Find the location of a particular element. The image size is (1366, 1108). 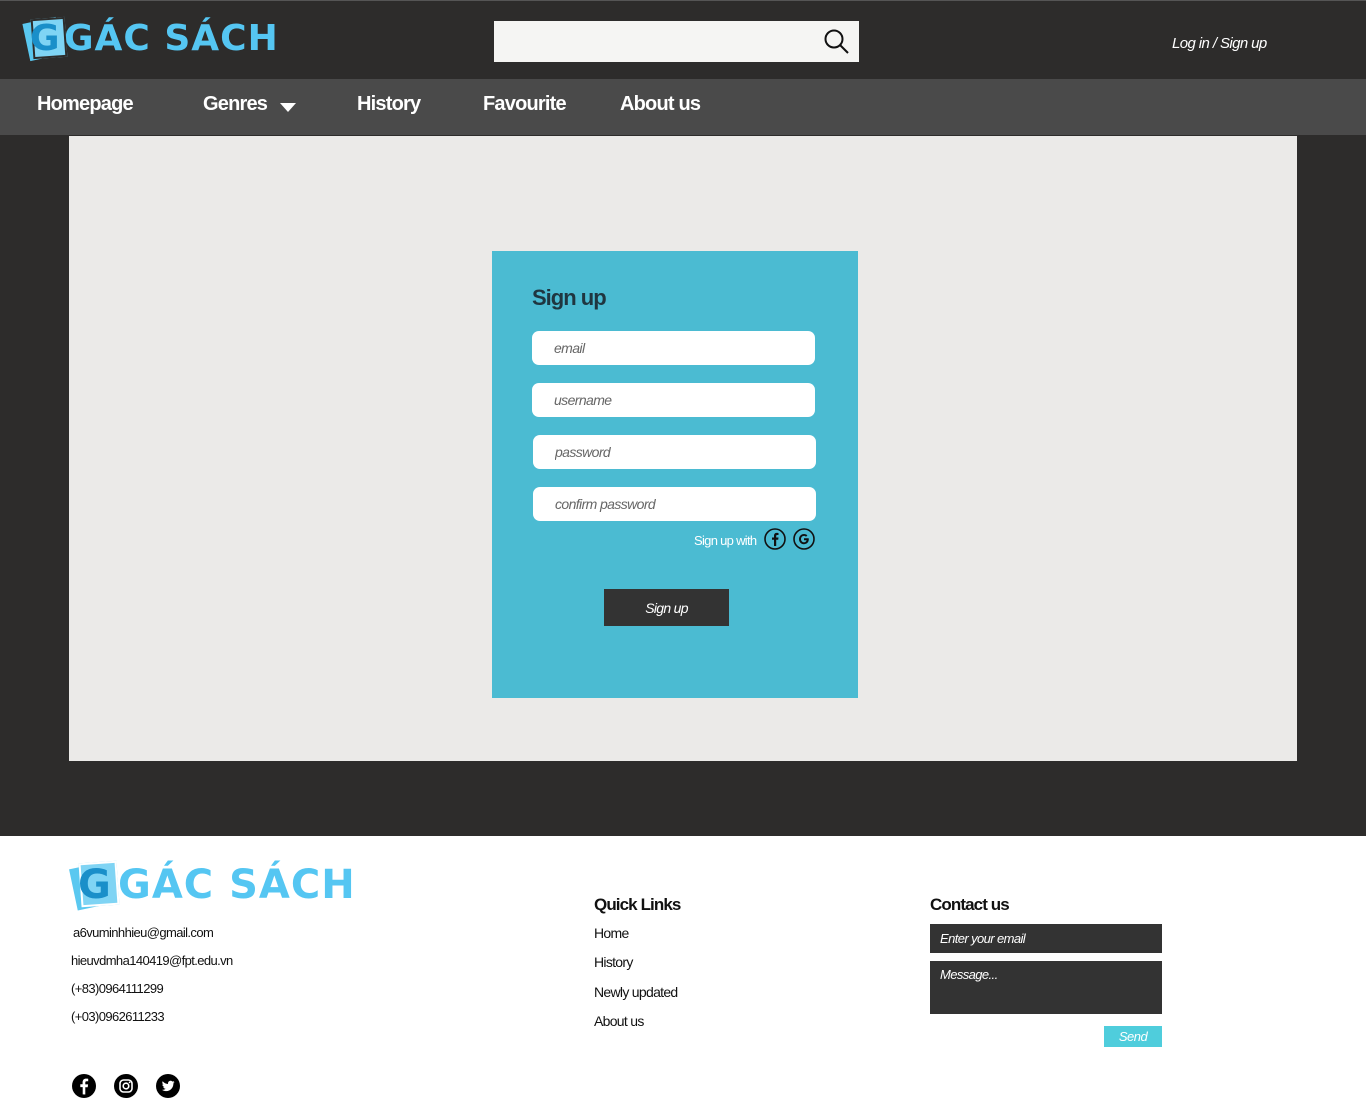

footer-link-history: History is located at coordinates (613, 962).